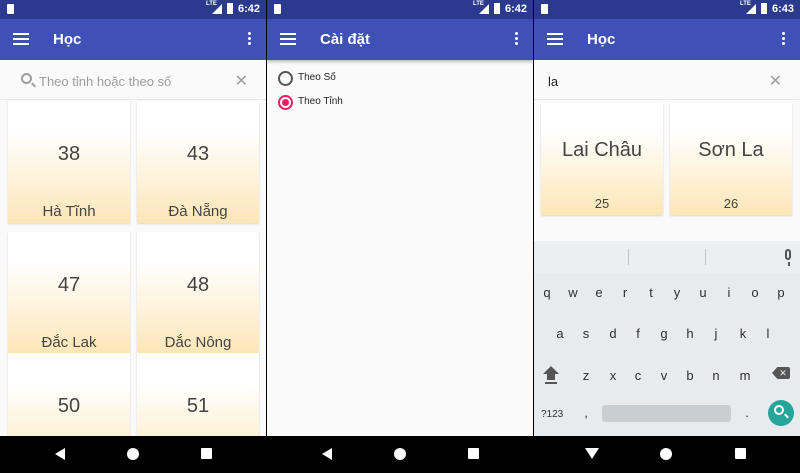 The width and height of the screenshot is (800, 473). I want to click on province-card: 48 Dắc Nông, so click(198, 293).